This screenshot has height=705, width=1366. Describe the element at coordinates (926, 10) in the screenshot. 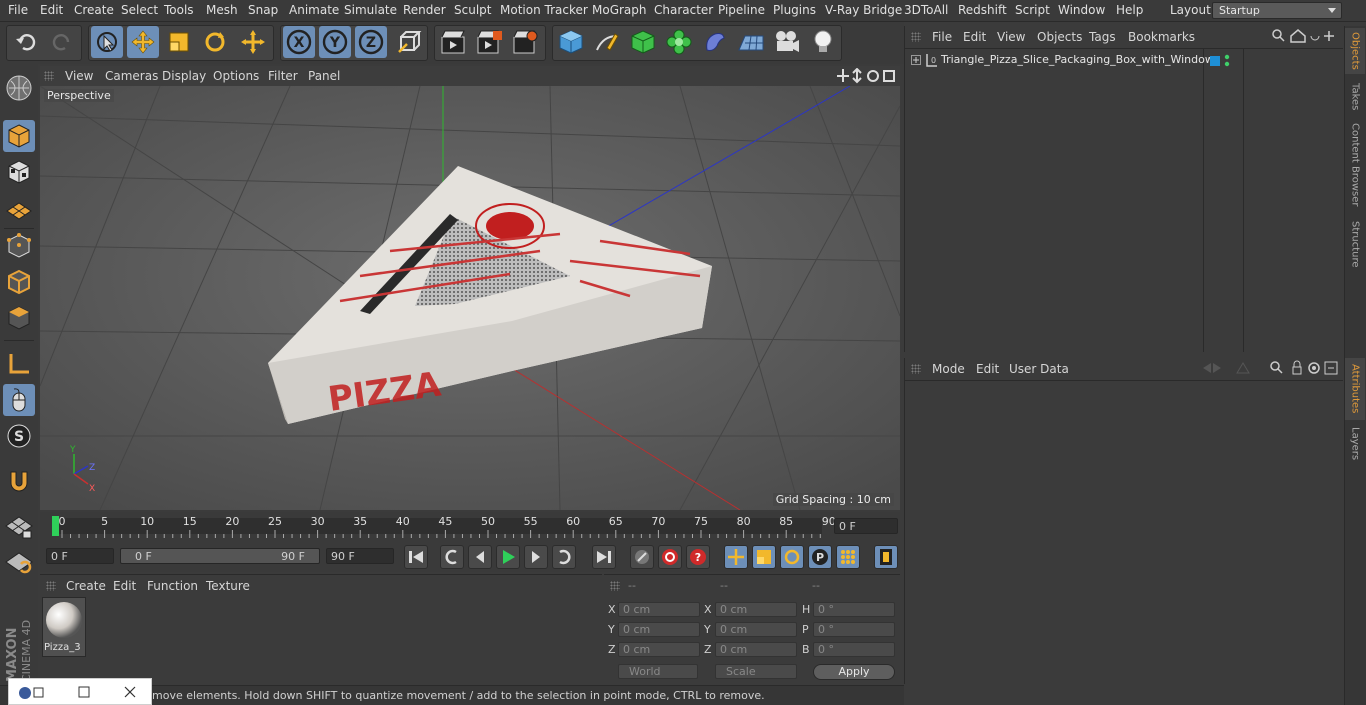

I see `menu-3dtoall: 3DToAll` at that location.